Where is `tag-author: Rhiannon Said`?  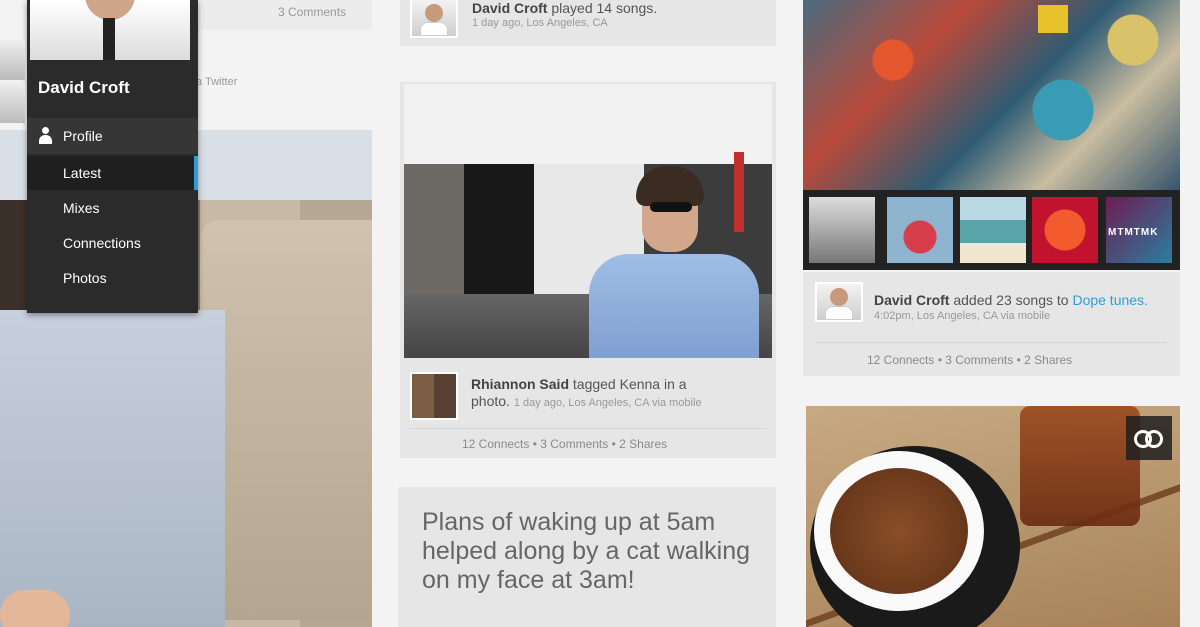
tag-author: Rhiannon Said is located at coordinates (520, 384).